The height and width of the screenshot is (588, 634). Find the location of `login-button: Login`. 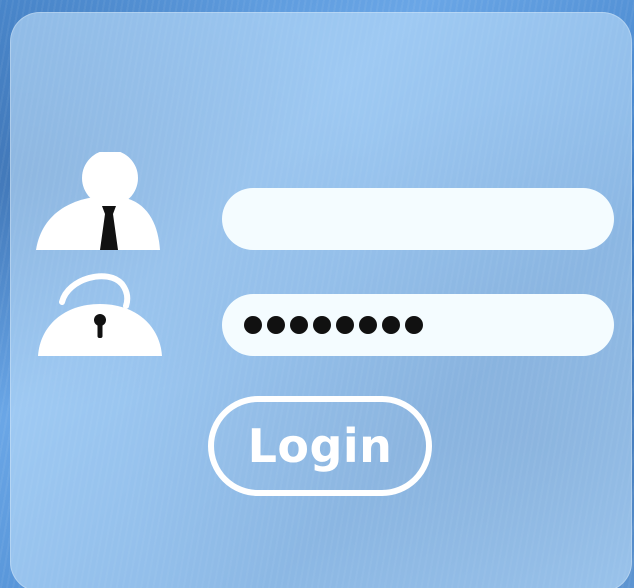

login-button: Login is located at coordinates (320, 446).